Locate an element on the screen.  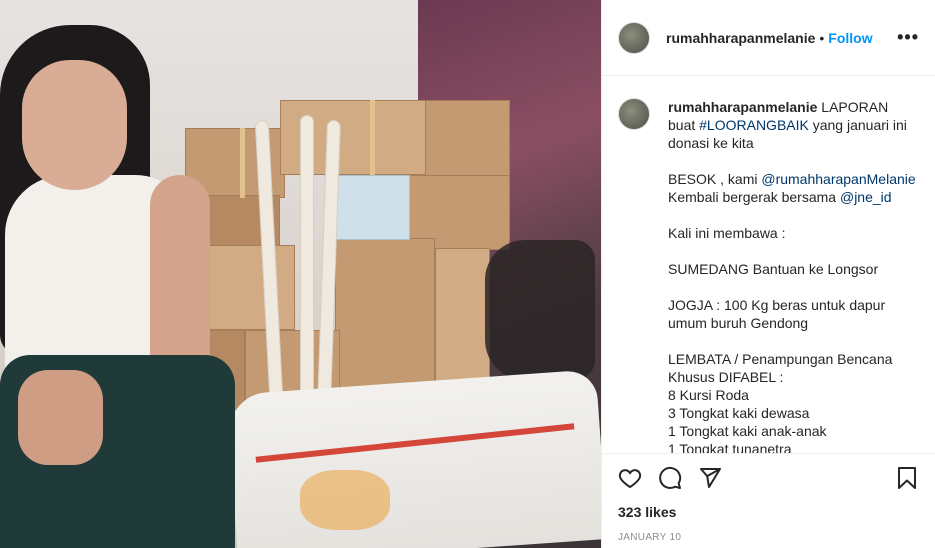
caption-line: SUMEDANG Bantuan ke Longsor is located at coordinates (793, 269).